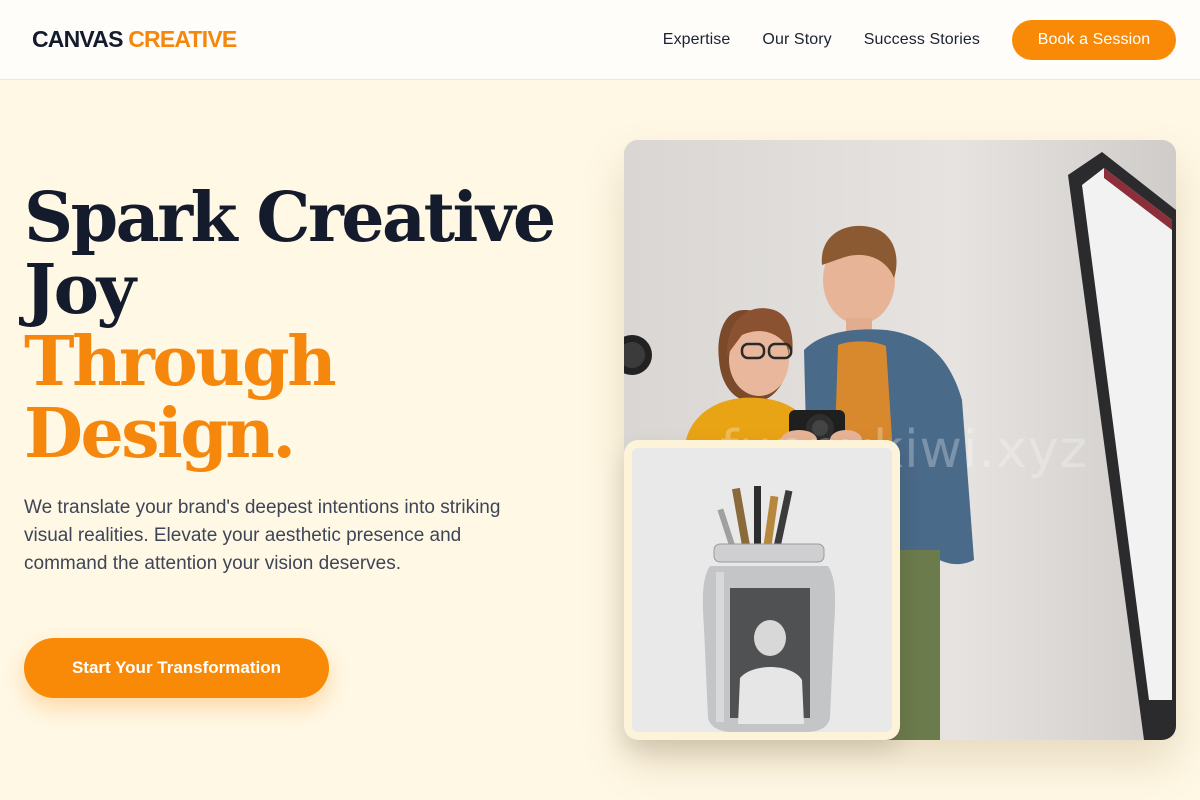 The height and width of the screenshot is (800, 1200). I want to click on brand-logo: CANVAS CREATIVE, so click(134, 39).